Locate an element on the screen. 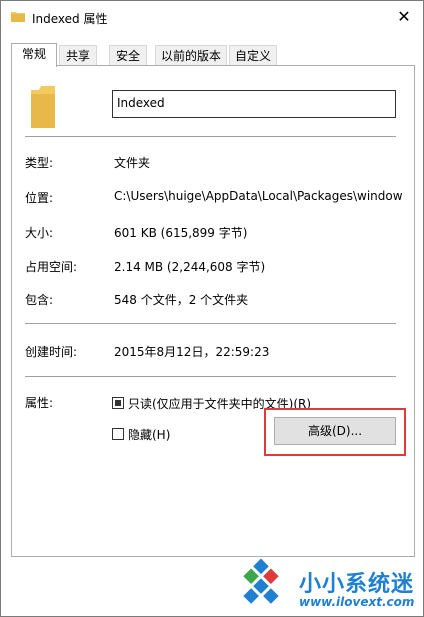  folder-large-icon is located at coordinates (43, 107).